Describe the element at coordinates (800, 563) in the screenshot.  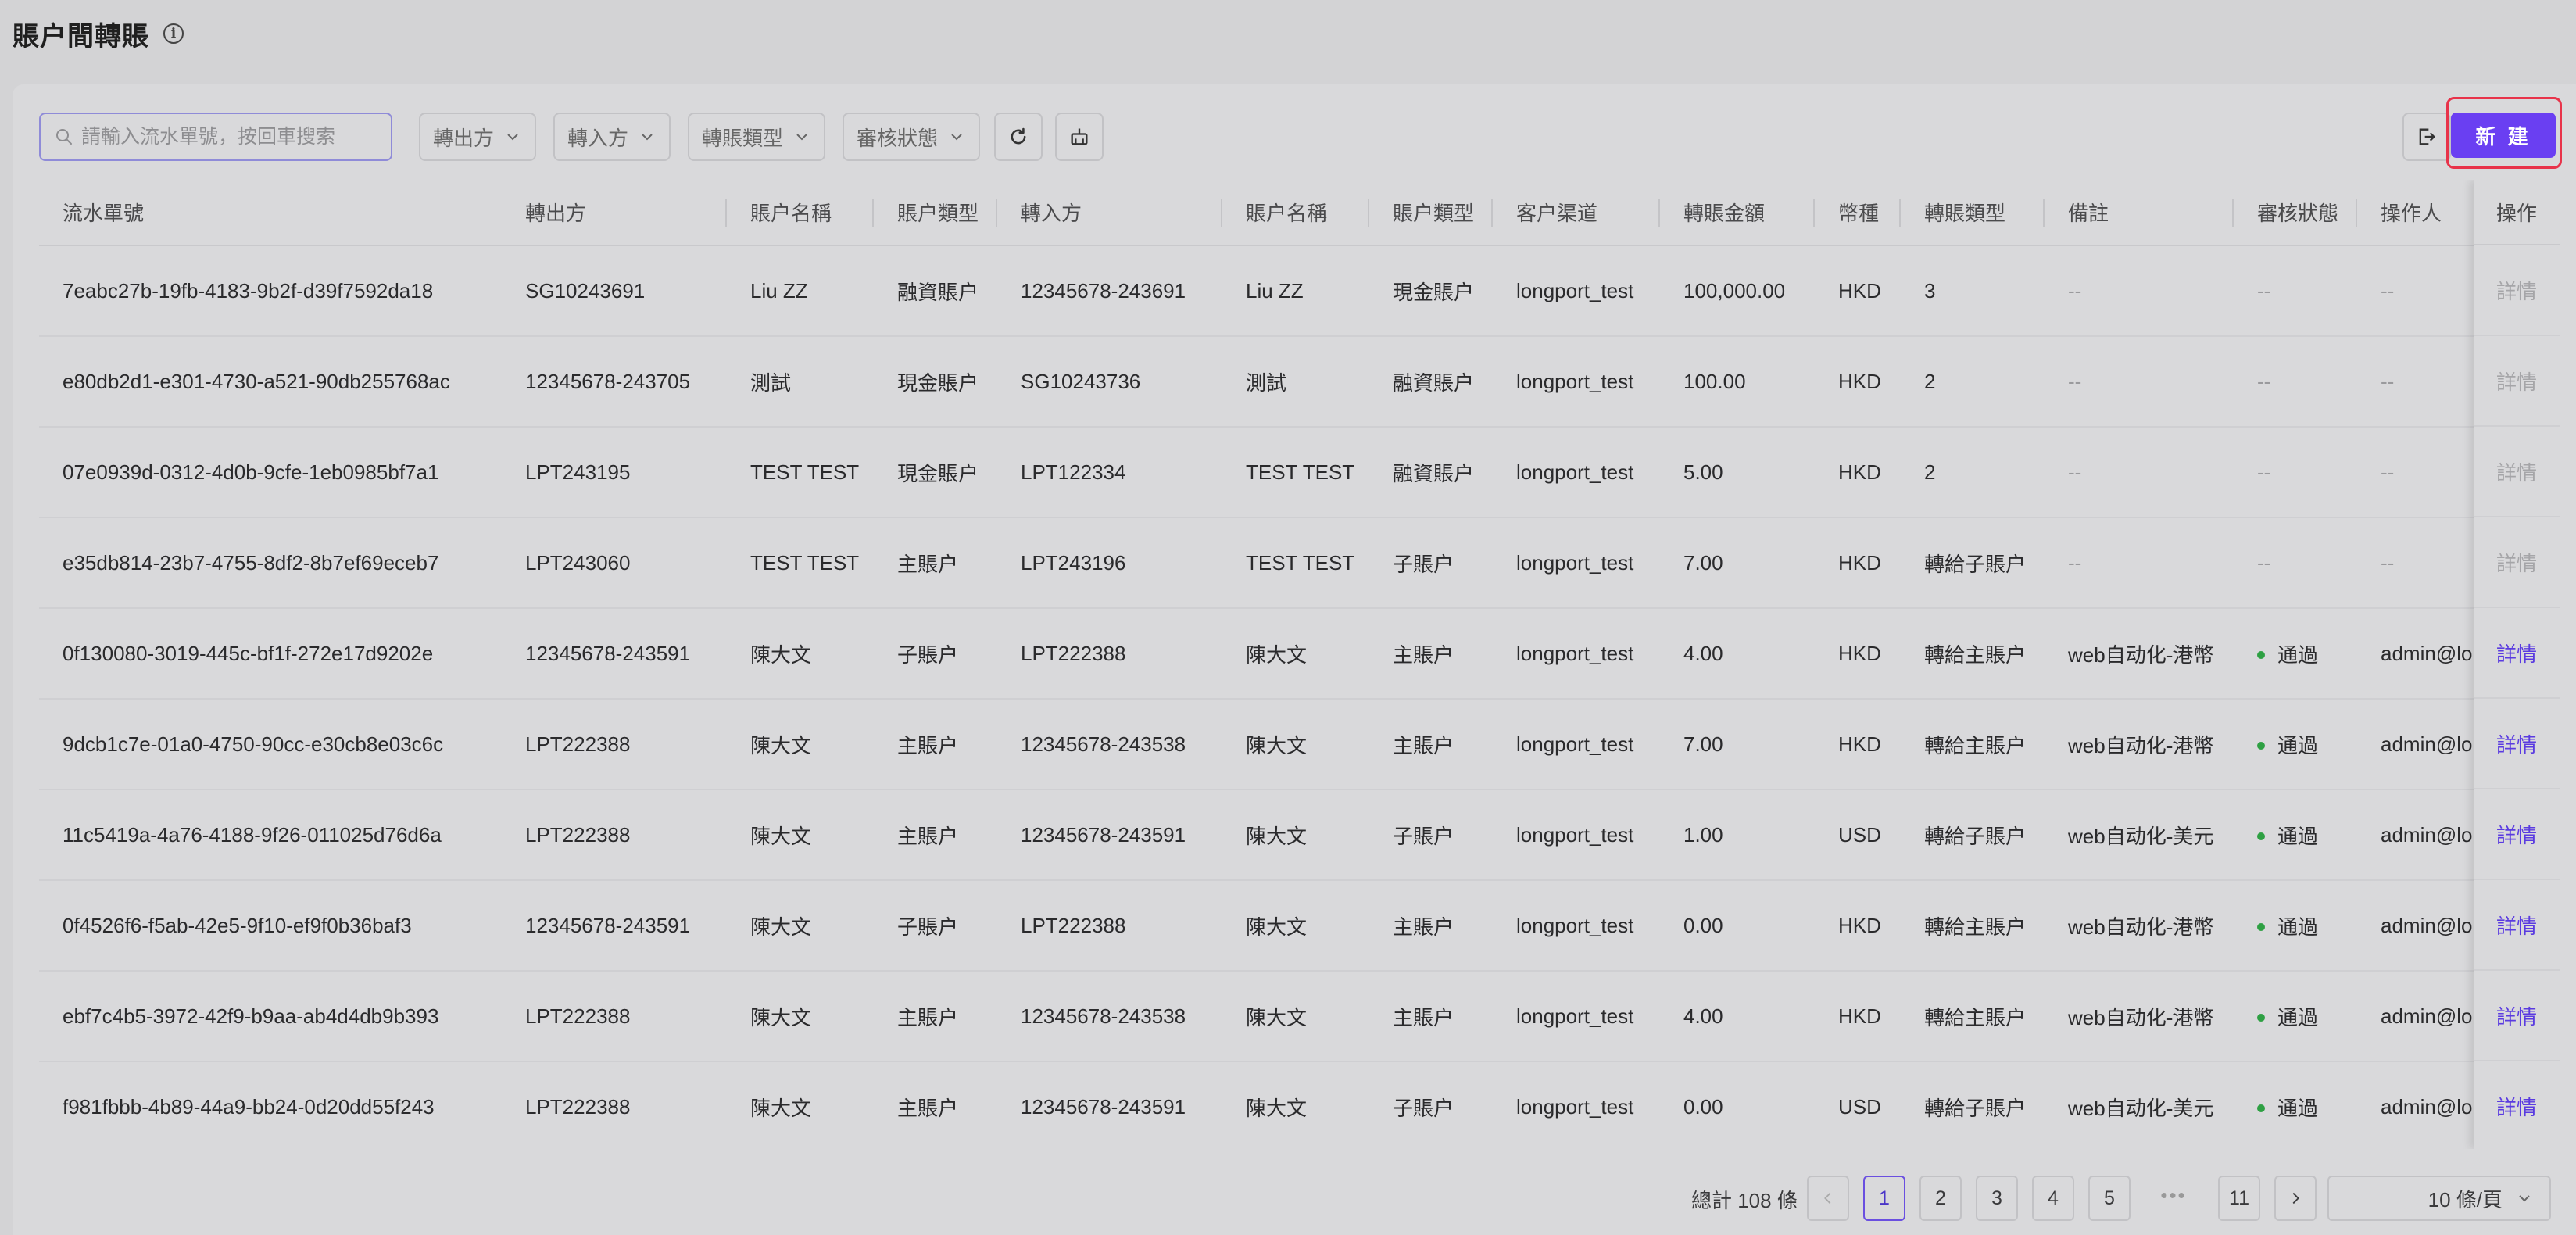
I see `cell-account-name-out: TEST TEST` at that location.